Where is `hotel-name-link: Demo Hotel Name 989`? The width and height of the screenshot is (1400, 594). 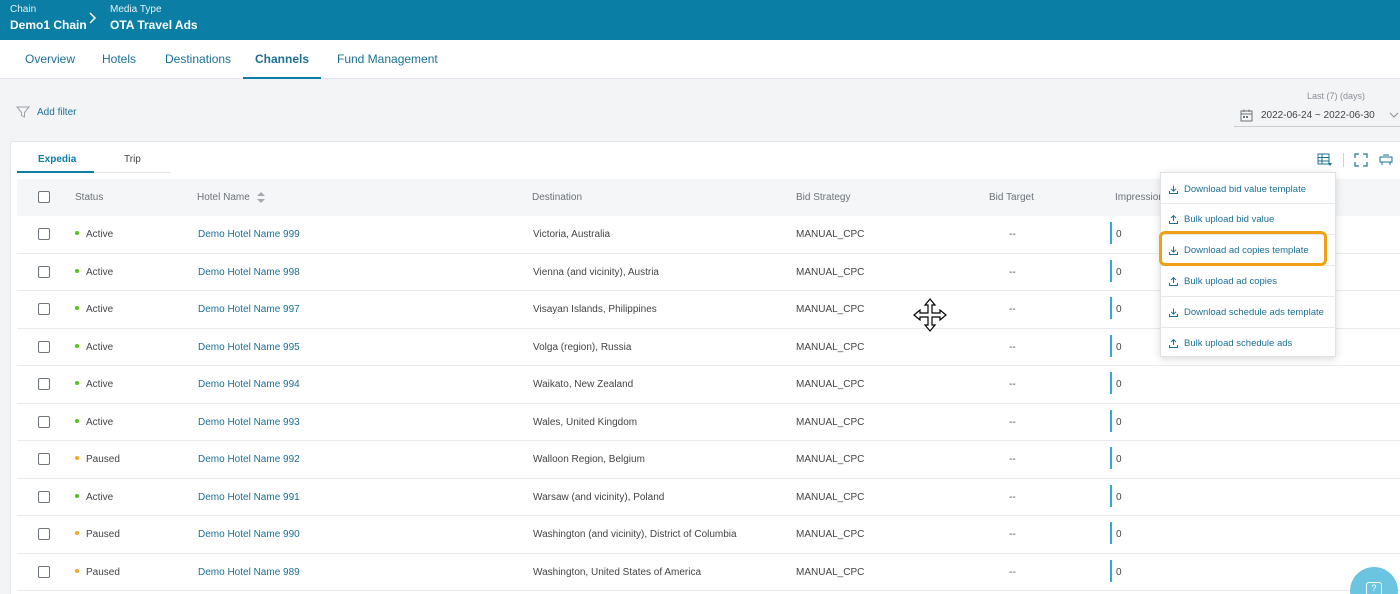
hotel-name-link: Demo Hotel Name 989 is located at coordinates (249, 572).